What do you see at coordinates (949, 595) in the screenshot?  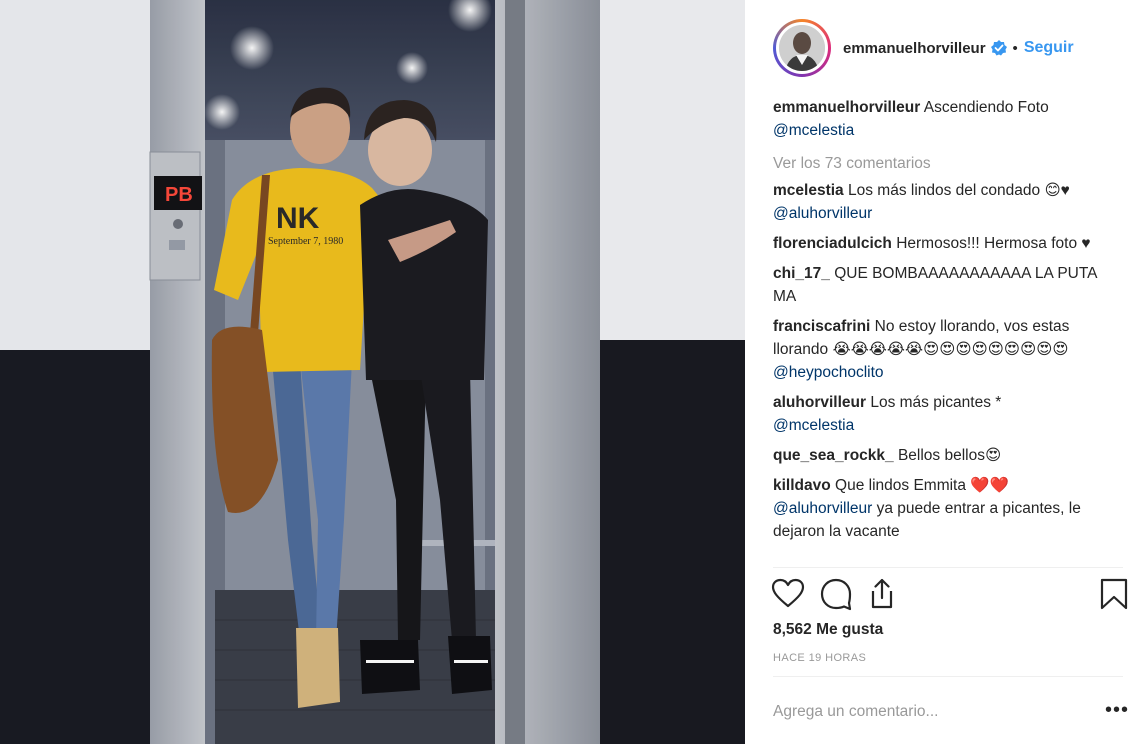 I see `action-bar` at bounding box center [949, 595].